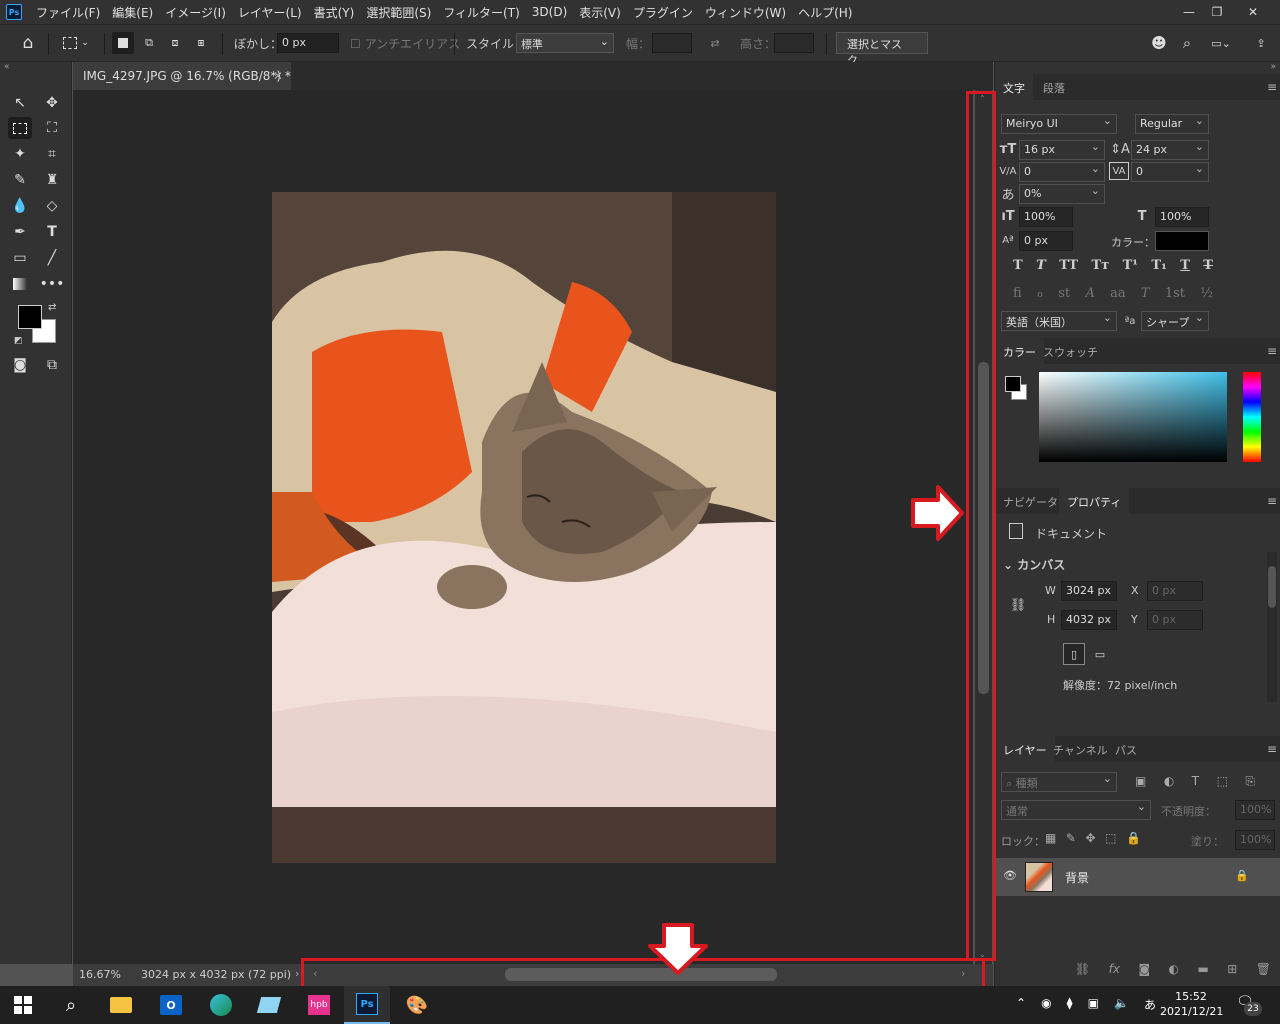 The width and height of the screenshot is (1280, 1024). Describe the element at coordinates (1118, 296) in the screenshot. I see `stylistic-alternates-button: aa` at that location.